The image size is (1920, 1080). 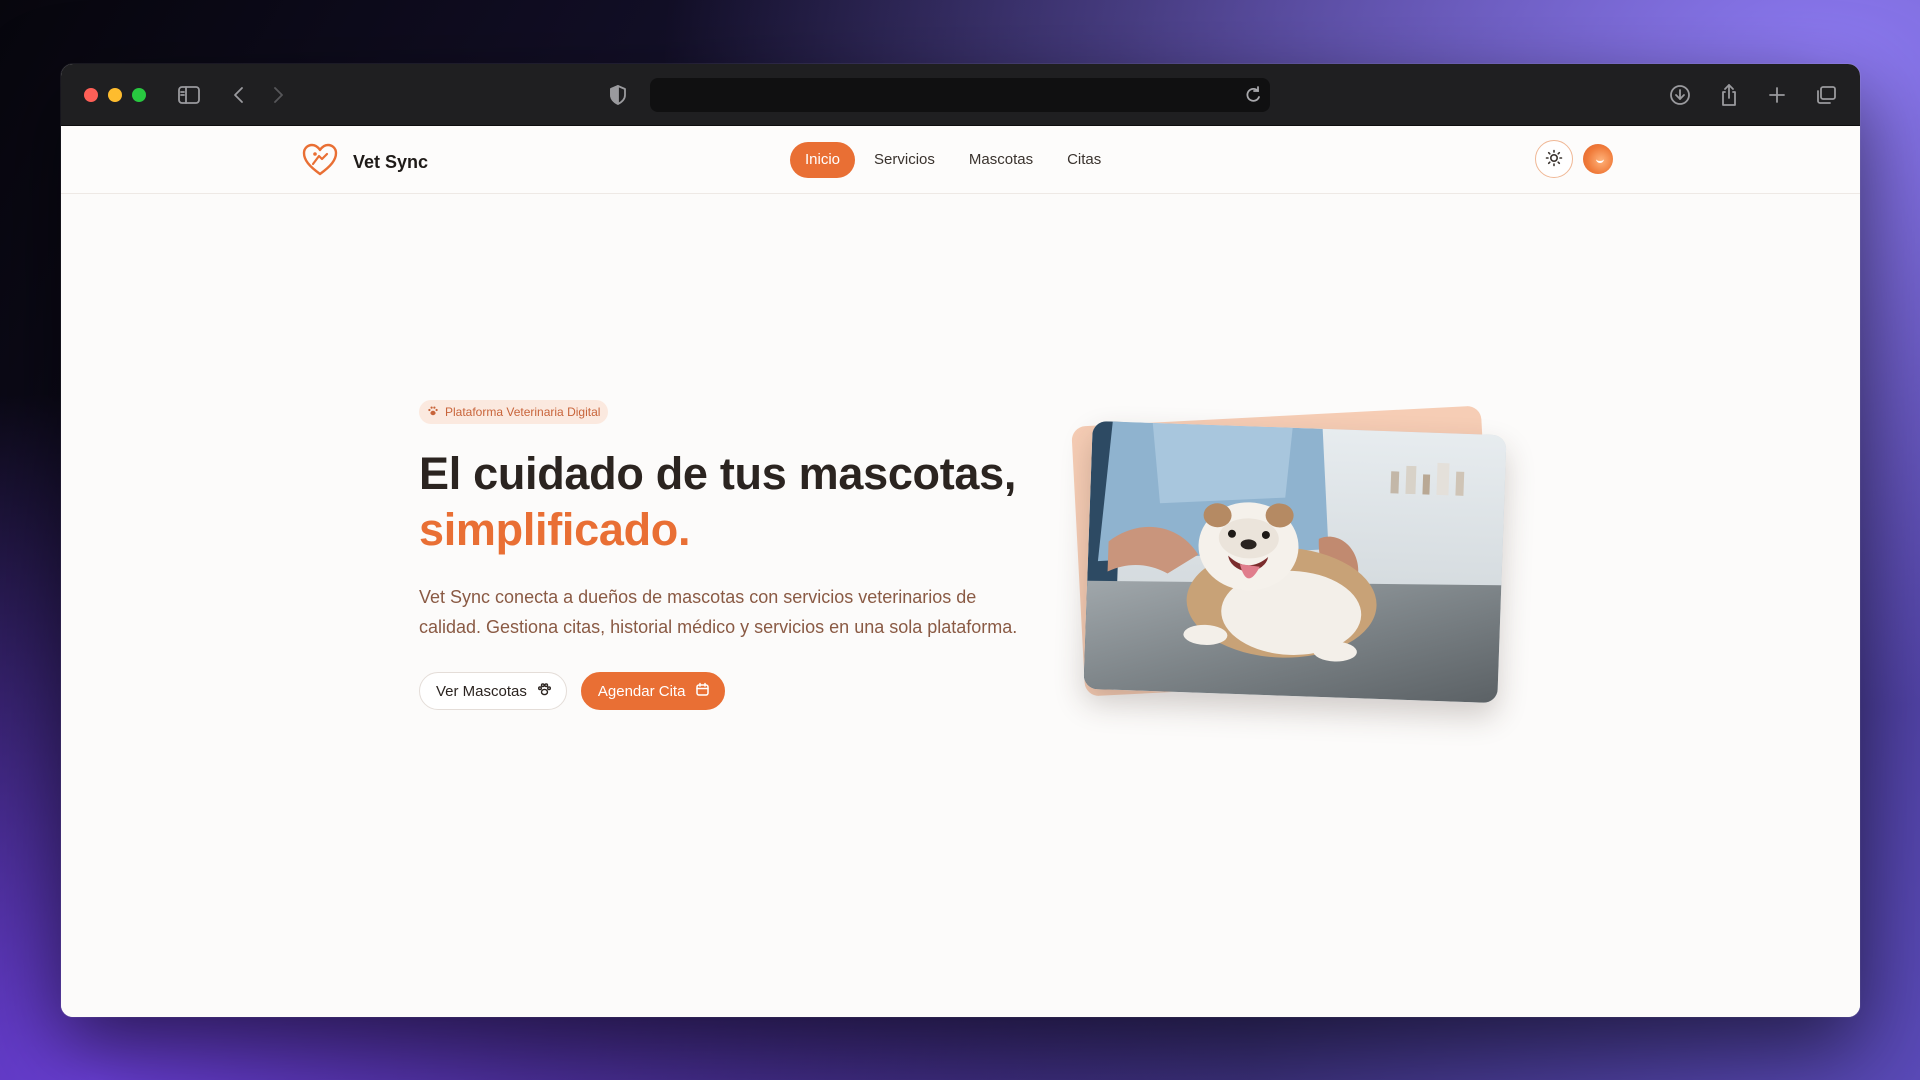 What do you see at coordinates (1295, 562) in the screenshot?
I see `hero-photo-vet-with-bulldog` at bounding box center [1295, 562].